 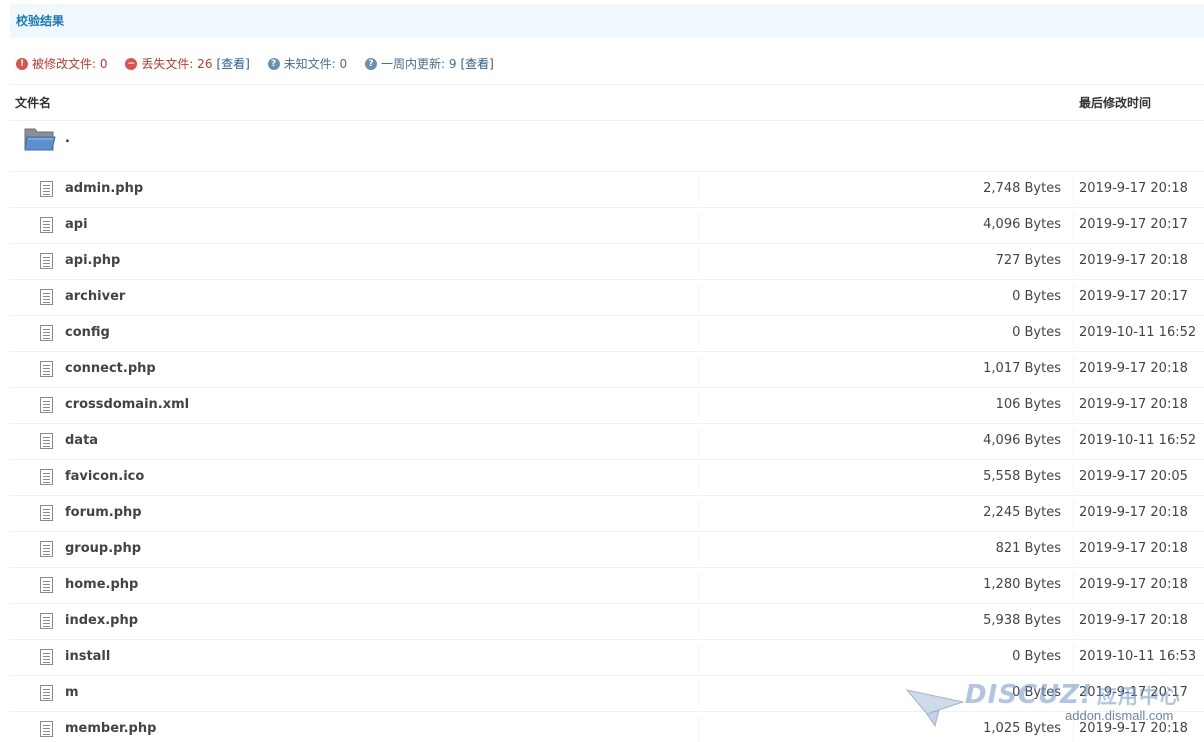 I want to click on file-name: install, so click(x=88, y=656).